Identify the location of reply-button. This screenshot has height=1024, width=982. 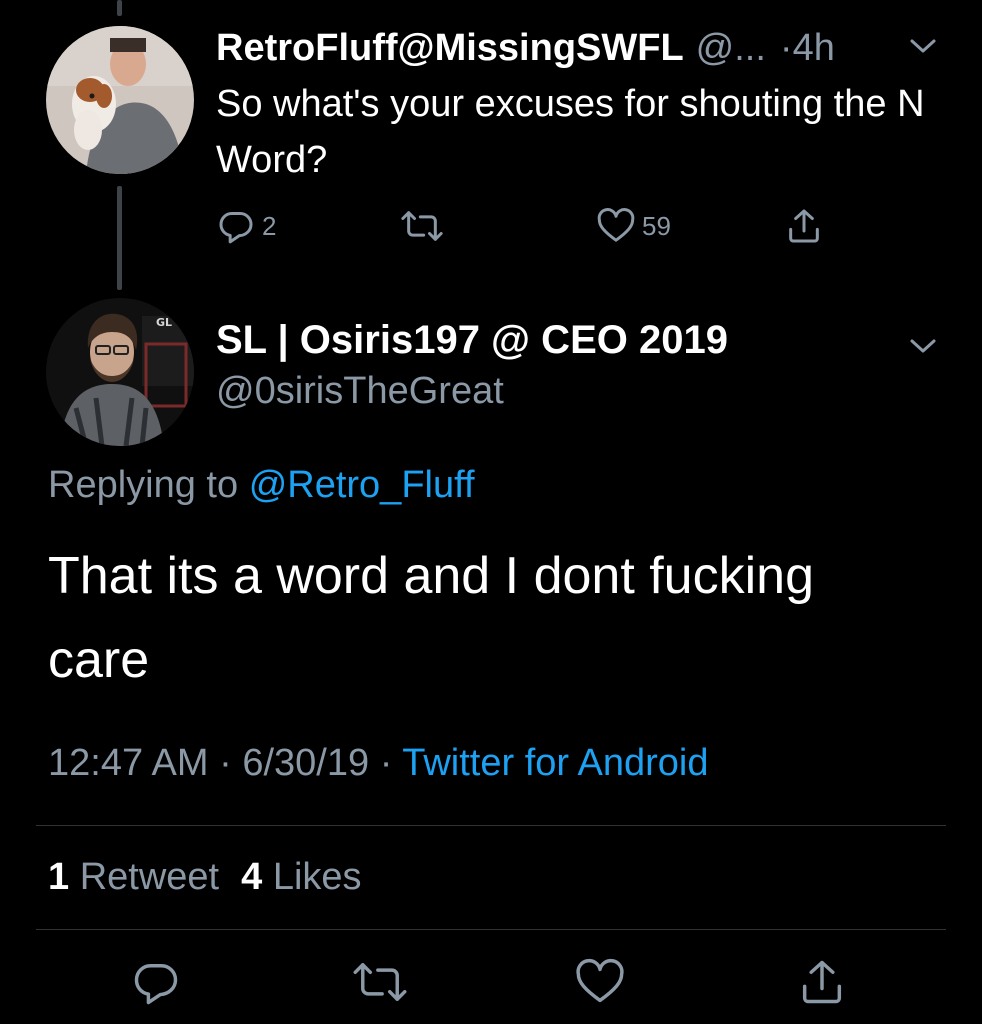
(156, 982).